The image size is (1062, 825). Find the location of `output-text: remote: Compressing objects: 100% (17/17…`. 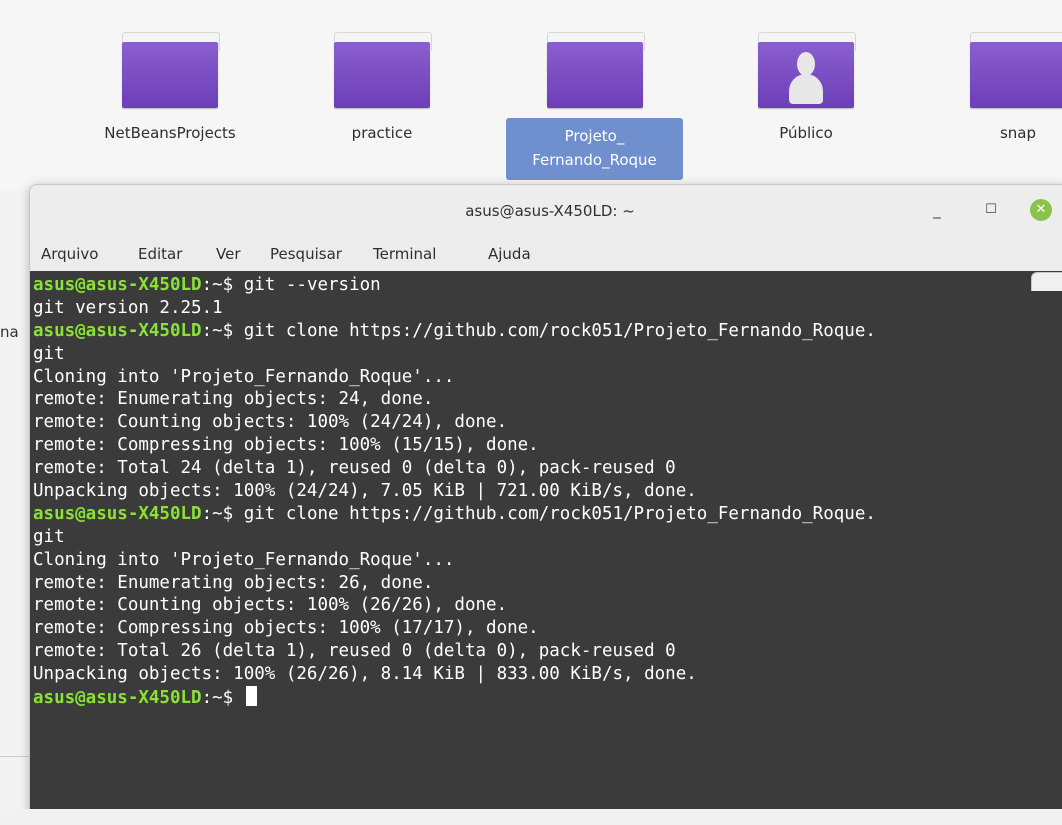

output-text: remote: Compressing objects: 100% (17/17… is located at coordinates (286, 628).